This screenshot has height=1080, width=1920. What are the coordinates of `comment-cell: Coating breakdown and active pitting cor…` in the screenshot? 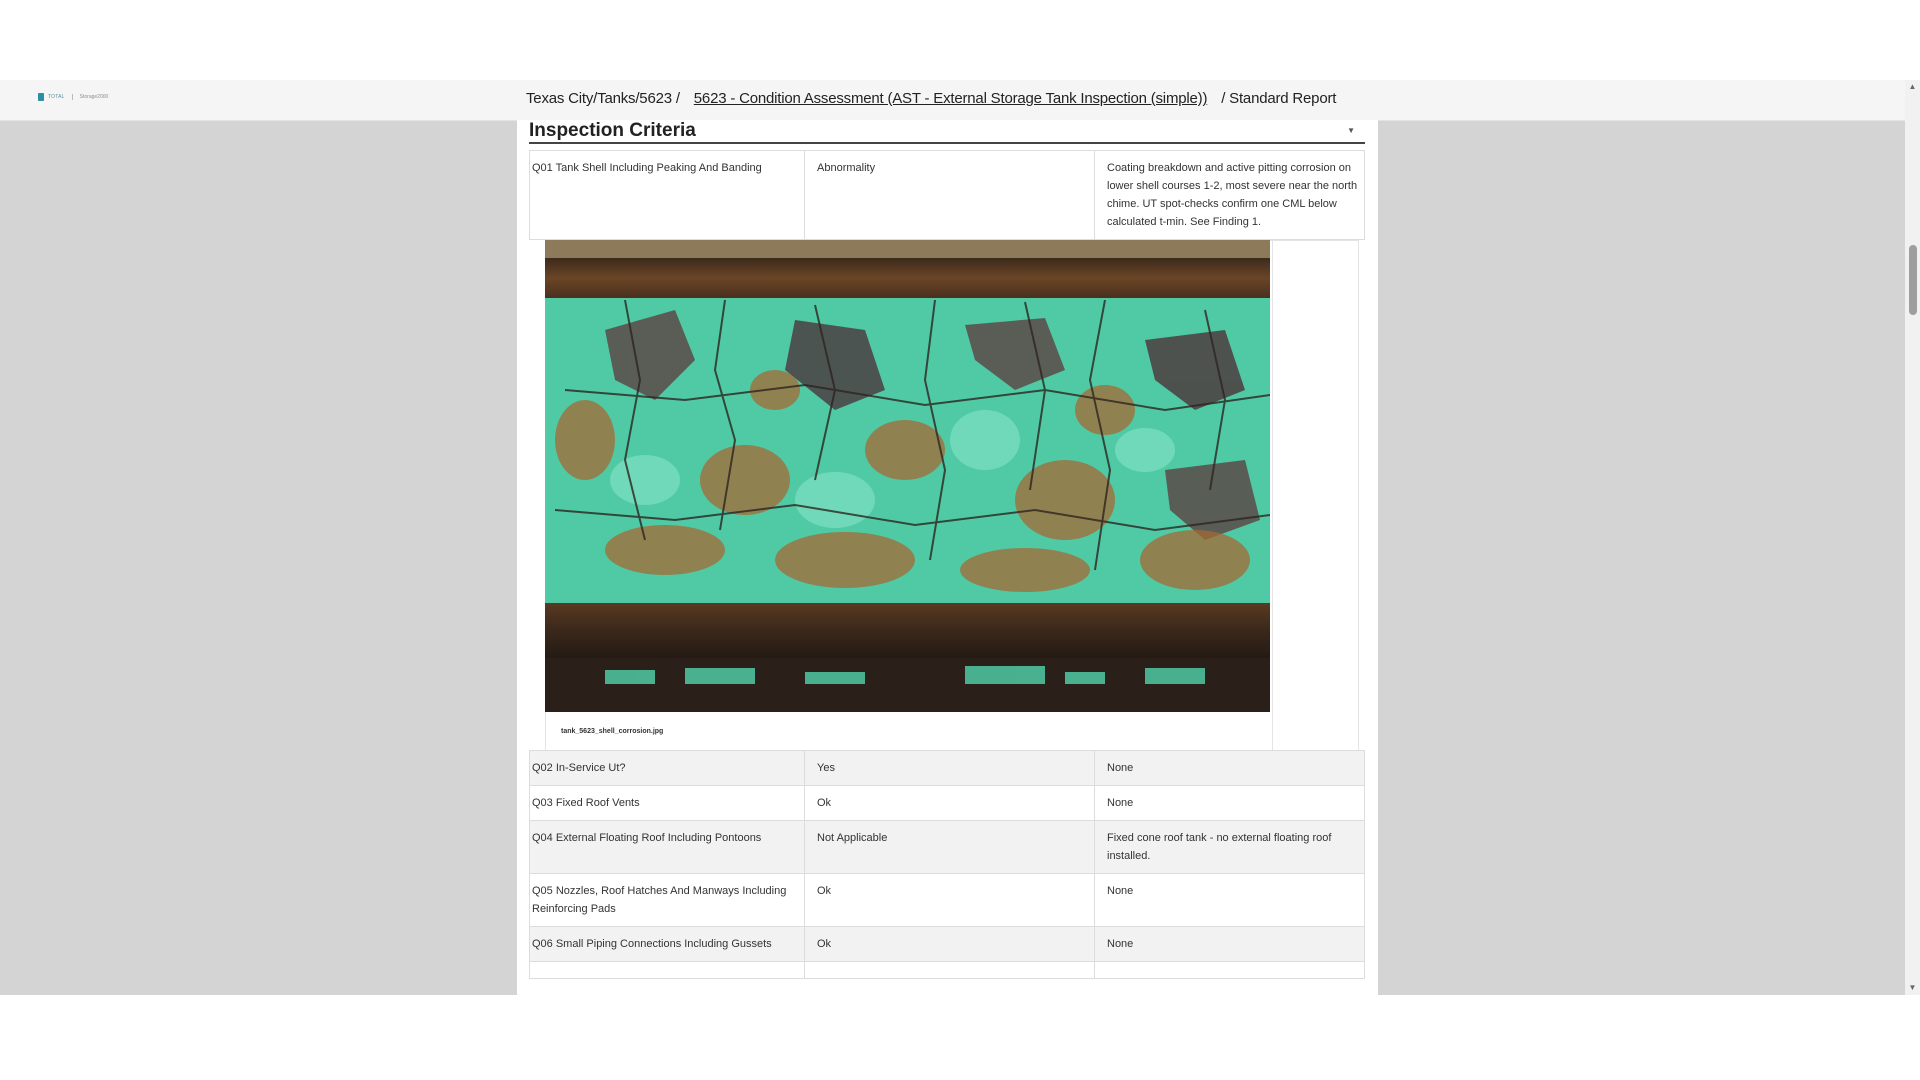 It's located at (1229, 195).